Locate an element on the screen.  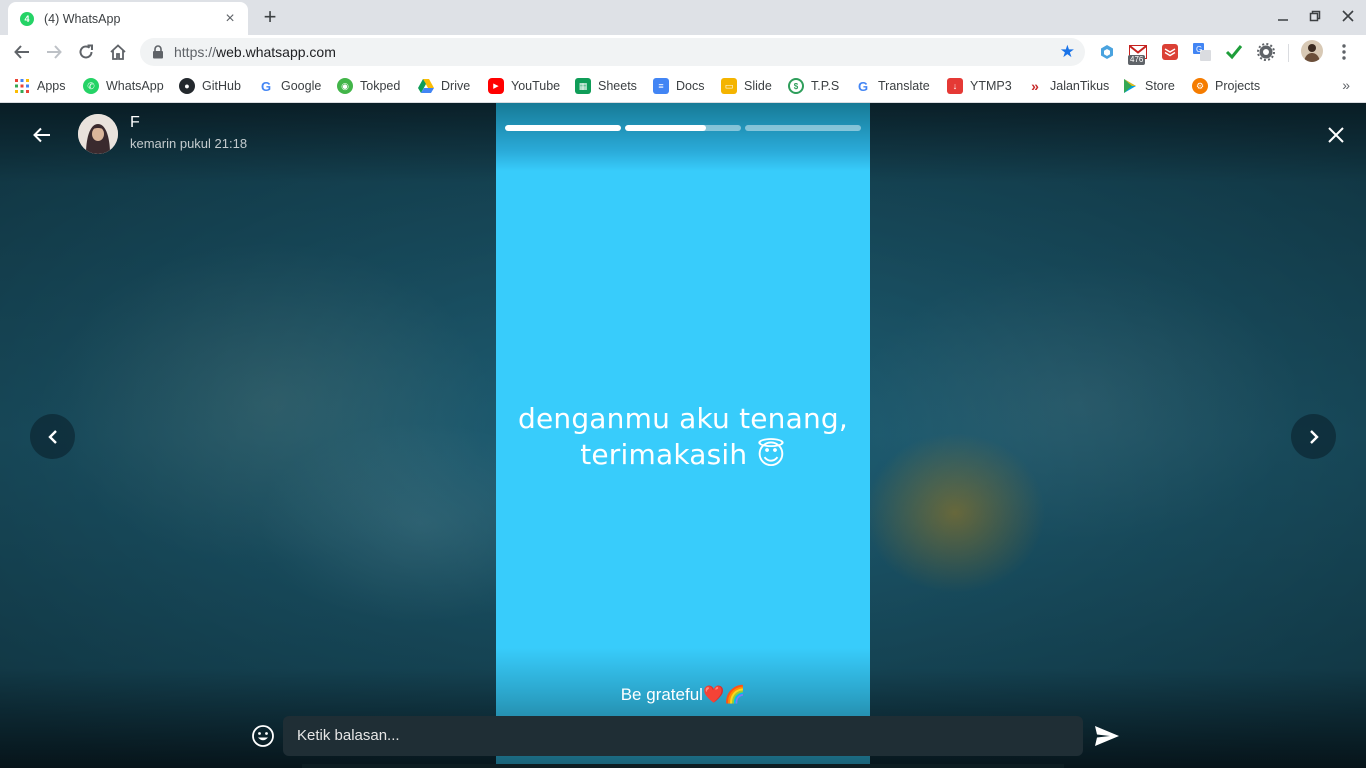
bookmark-sheets: ▦ Sheets is located at coordinates (606, 86).